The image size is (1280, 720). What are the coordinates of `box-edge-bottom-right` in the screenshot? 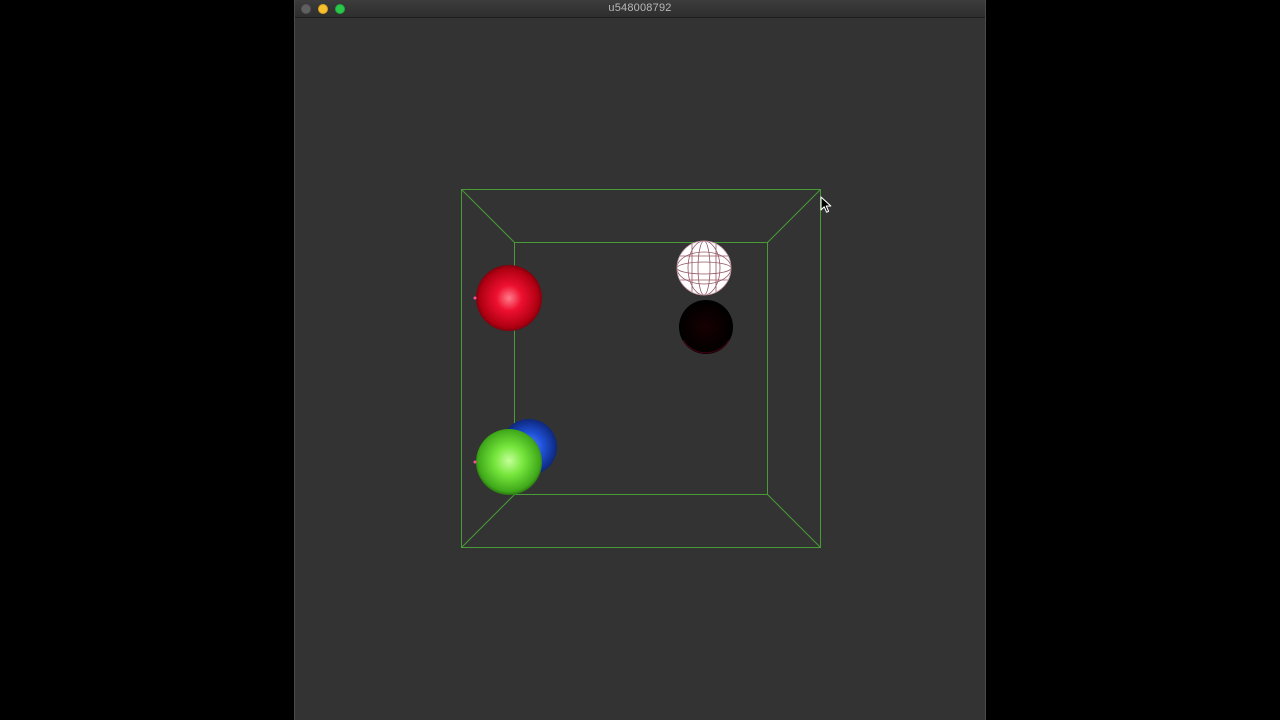 It's located at (794, 521).